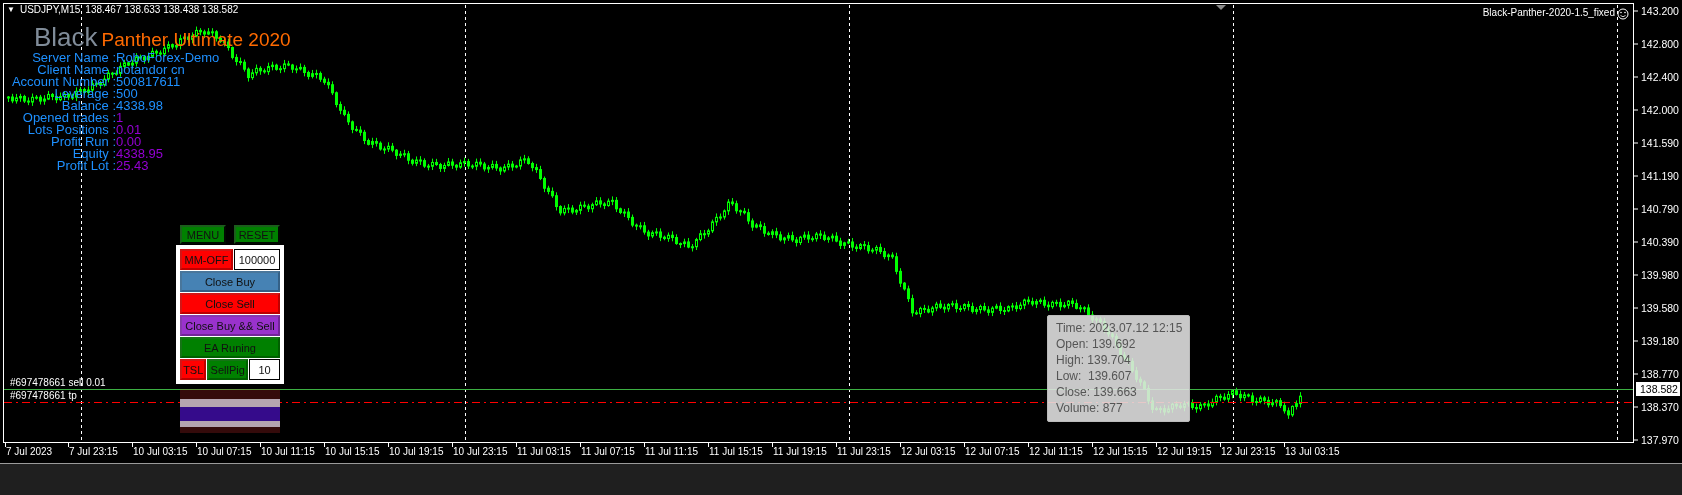 The width and height of the screenshot is (1682, 495). What do you see at coordinates (992, 451) in the screenshot?
I see `time-label: 12 Jul 07:15` at bounding box center [992, 451].